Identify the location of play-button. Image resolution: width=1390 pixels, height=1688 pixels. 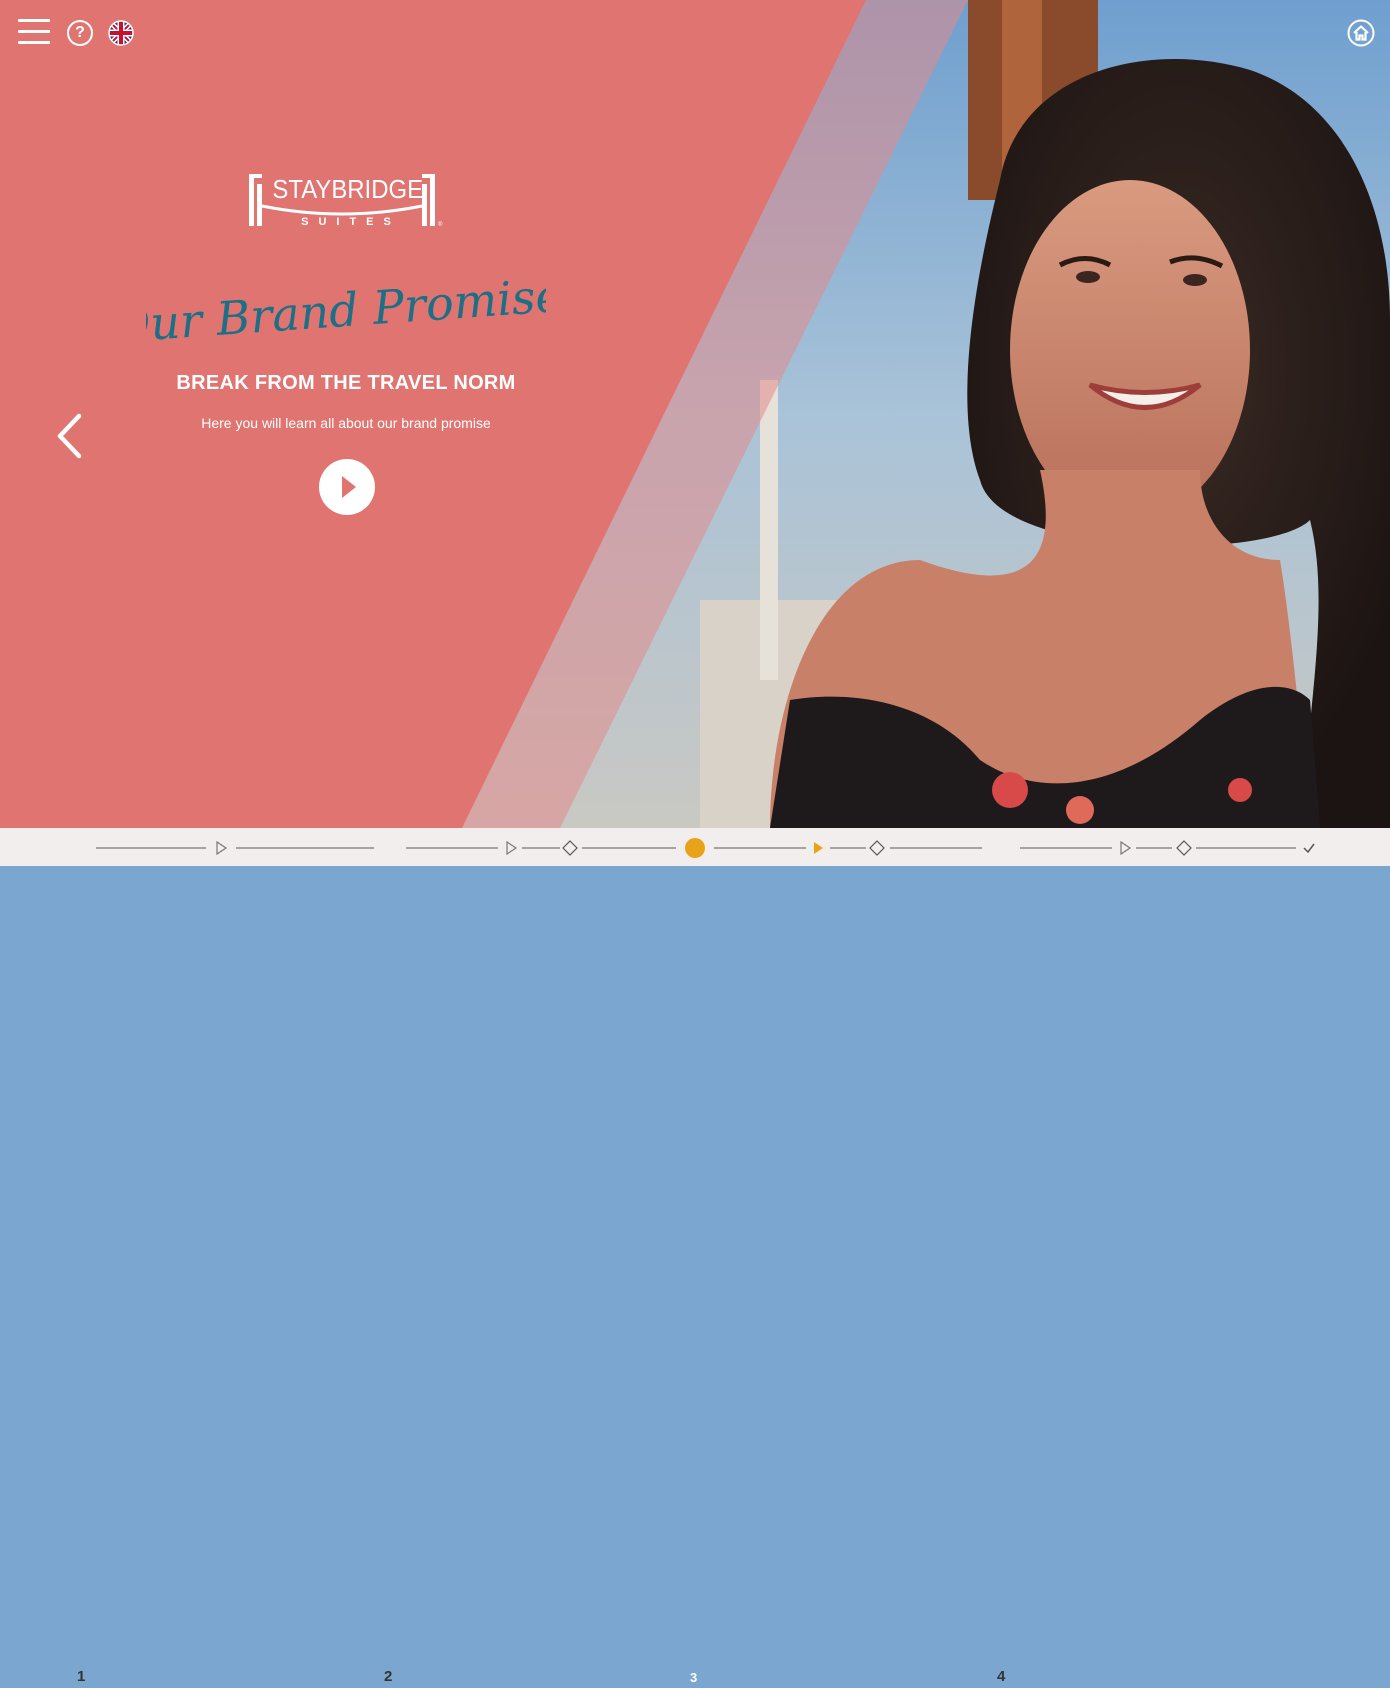
(347, 487).